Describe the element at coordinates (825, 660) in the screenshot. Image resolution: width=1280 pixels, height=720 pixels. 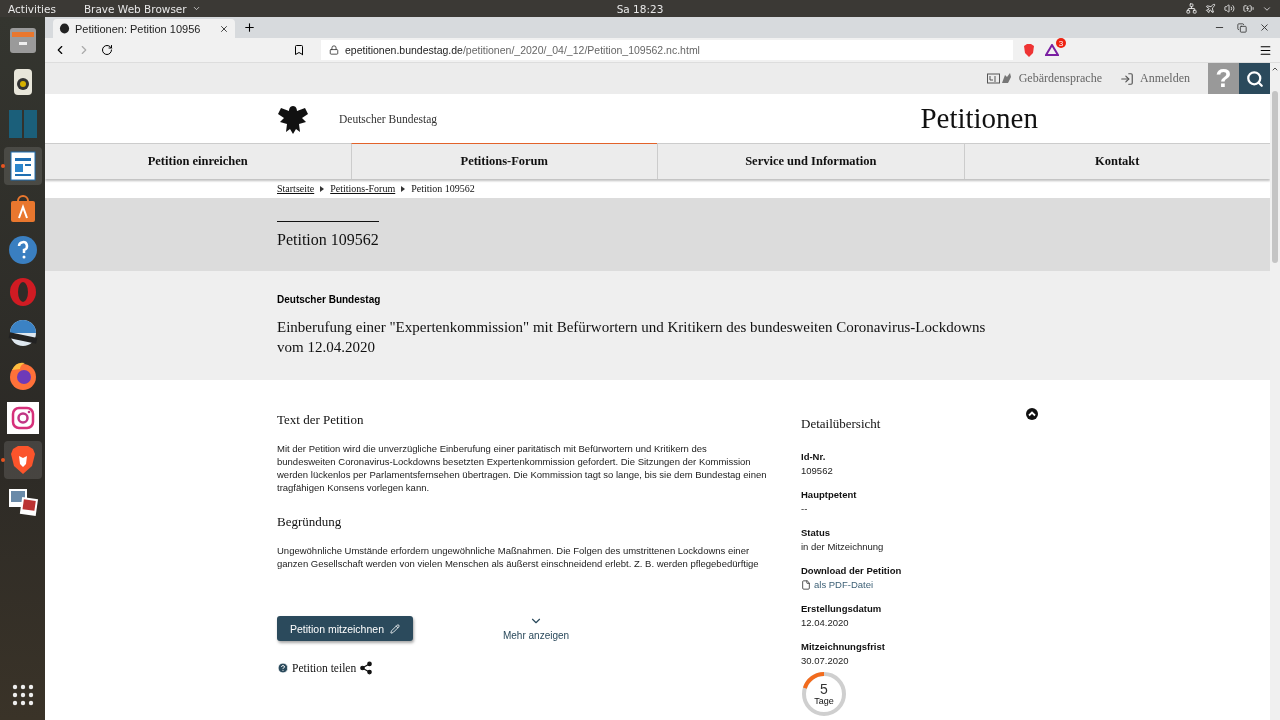
I see `detail-value: 30.07.2020` at that location.